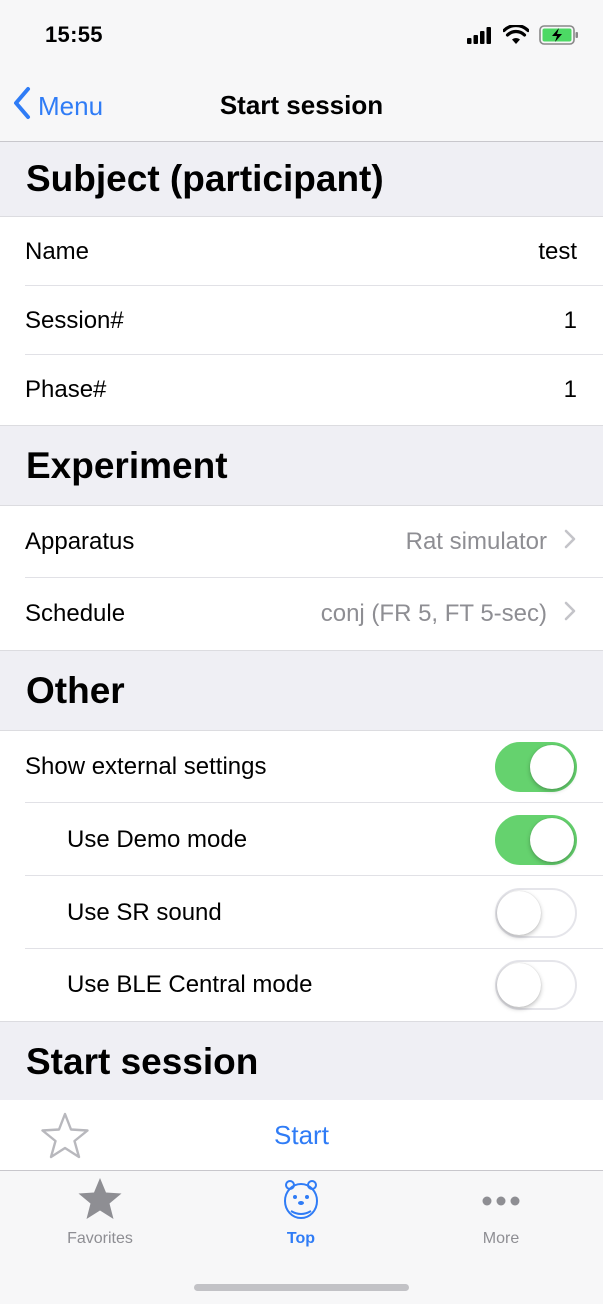  I want to click on row-label: Use BLE Central mode, so click(190, 984).